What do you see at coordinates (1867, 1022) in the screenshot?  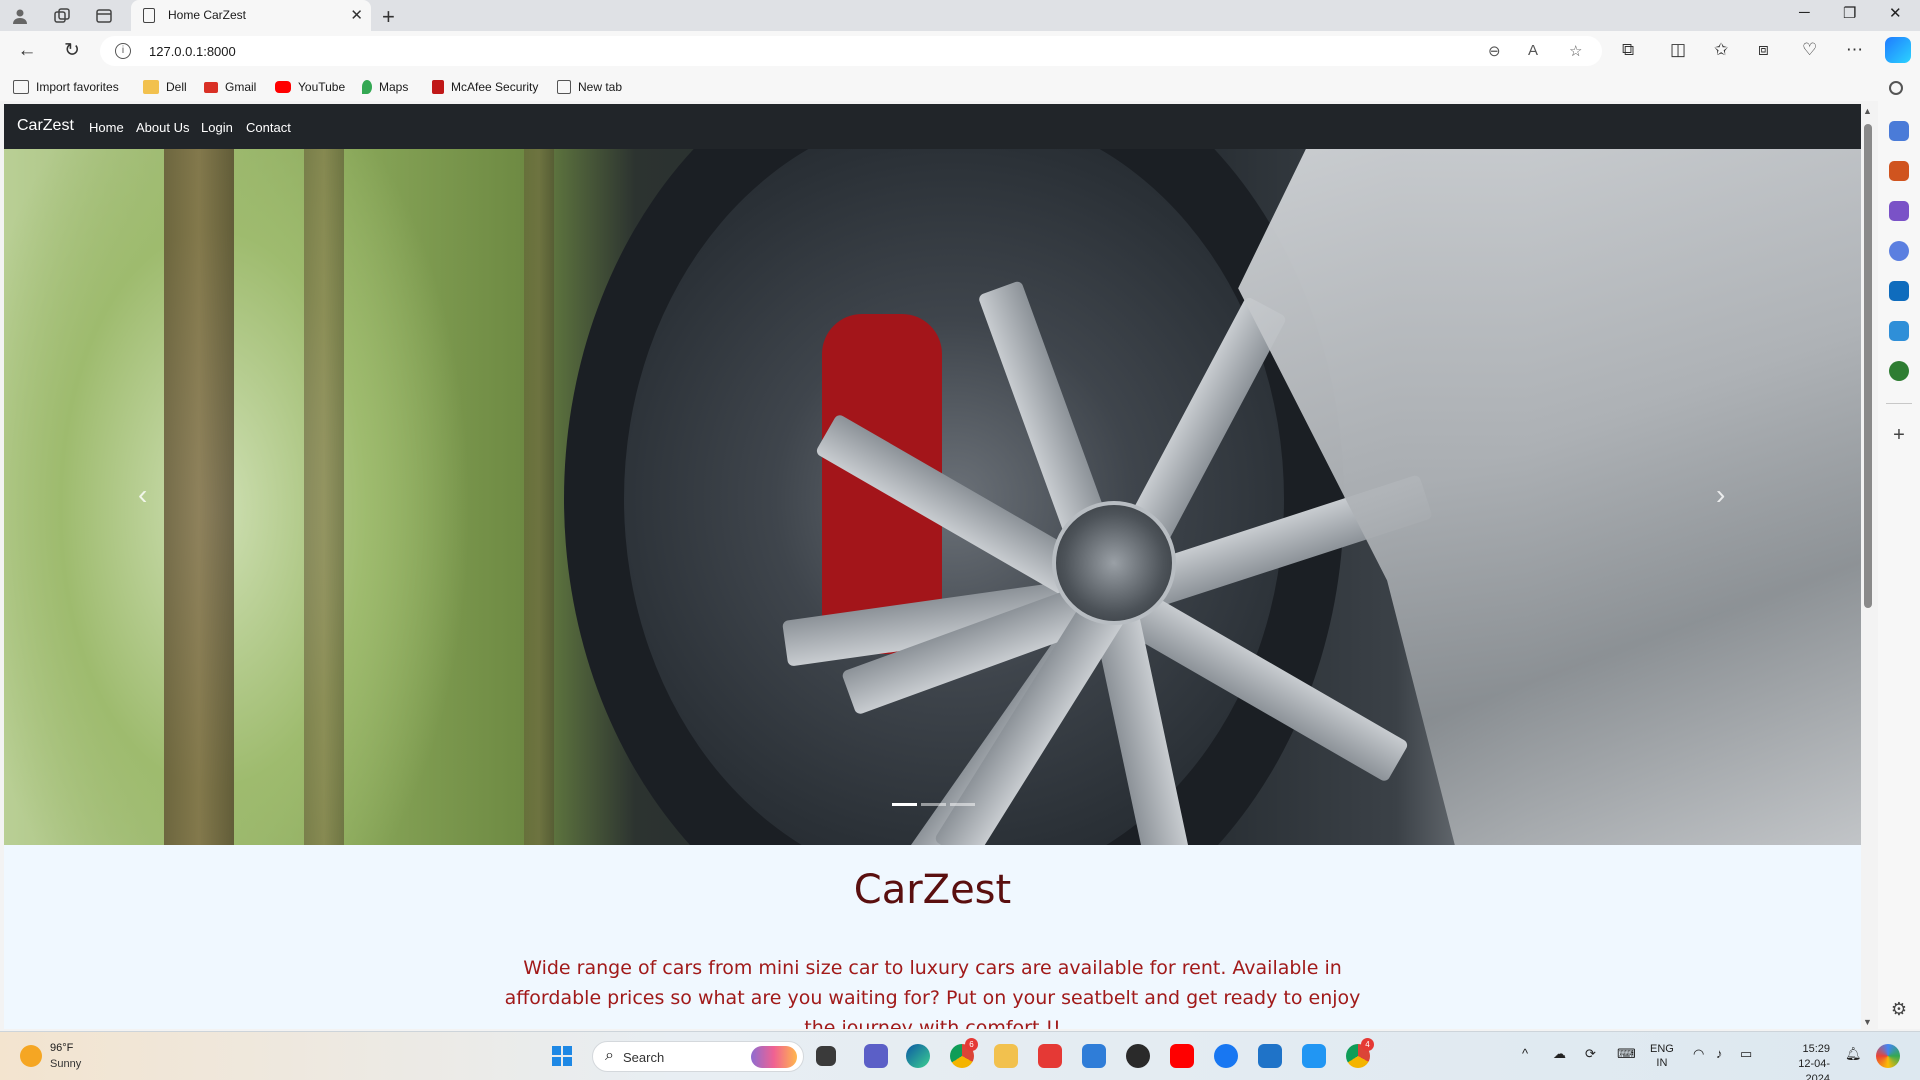 I see `scroll-down-icon: ▼` at bounding box center [1867, 1022].